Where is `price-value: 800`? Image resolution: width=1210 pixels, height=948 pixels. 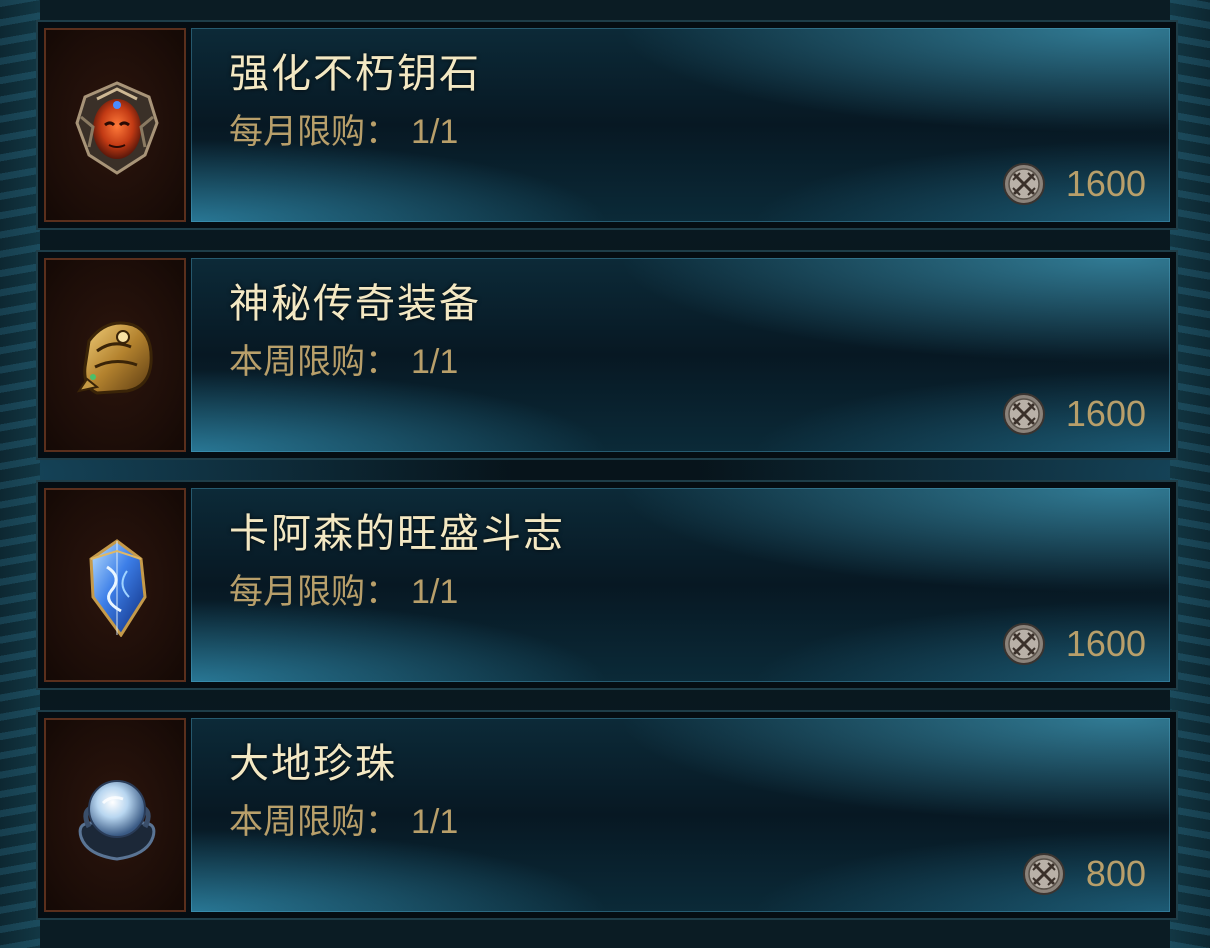
price-value: 800 is located at coordinates (1115, 873).